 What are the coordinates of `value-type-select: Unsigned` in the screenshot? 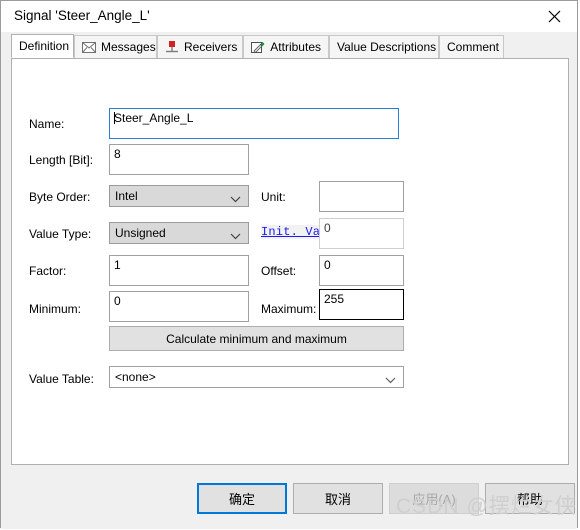 It's located at (179, 233).